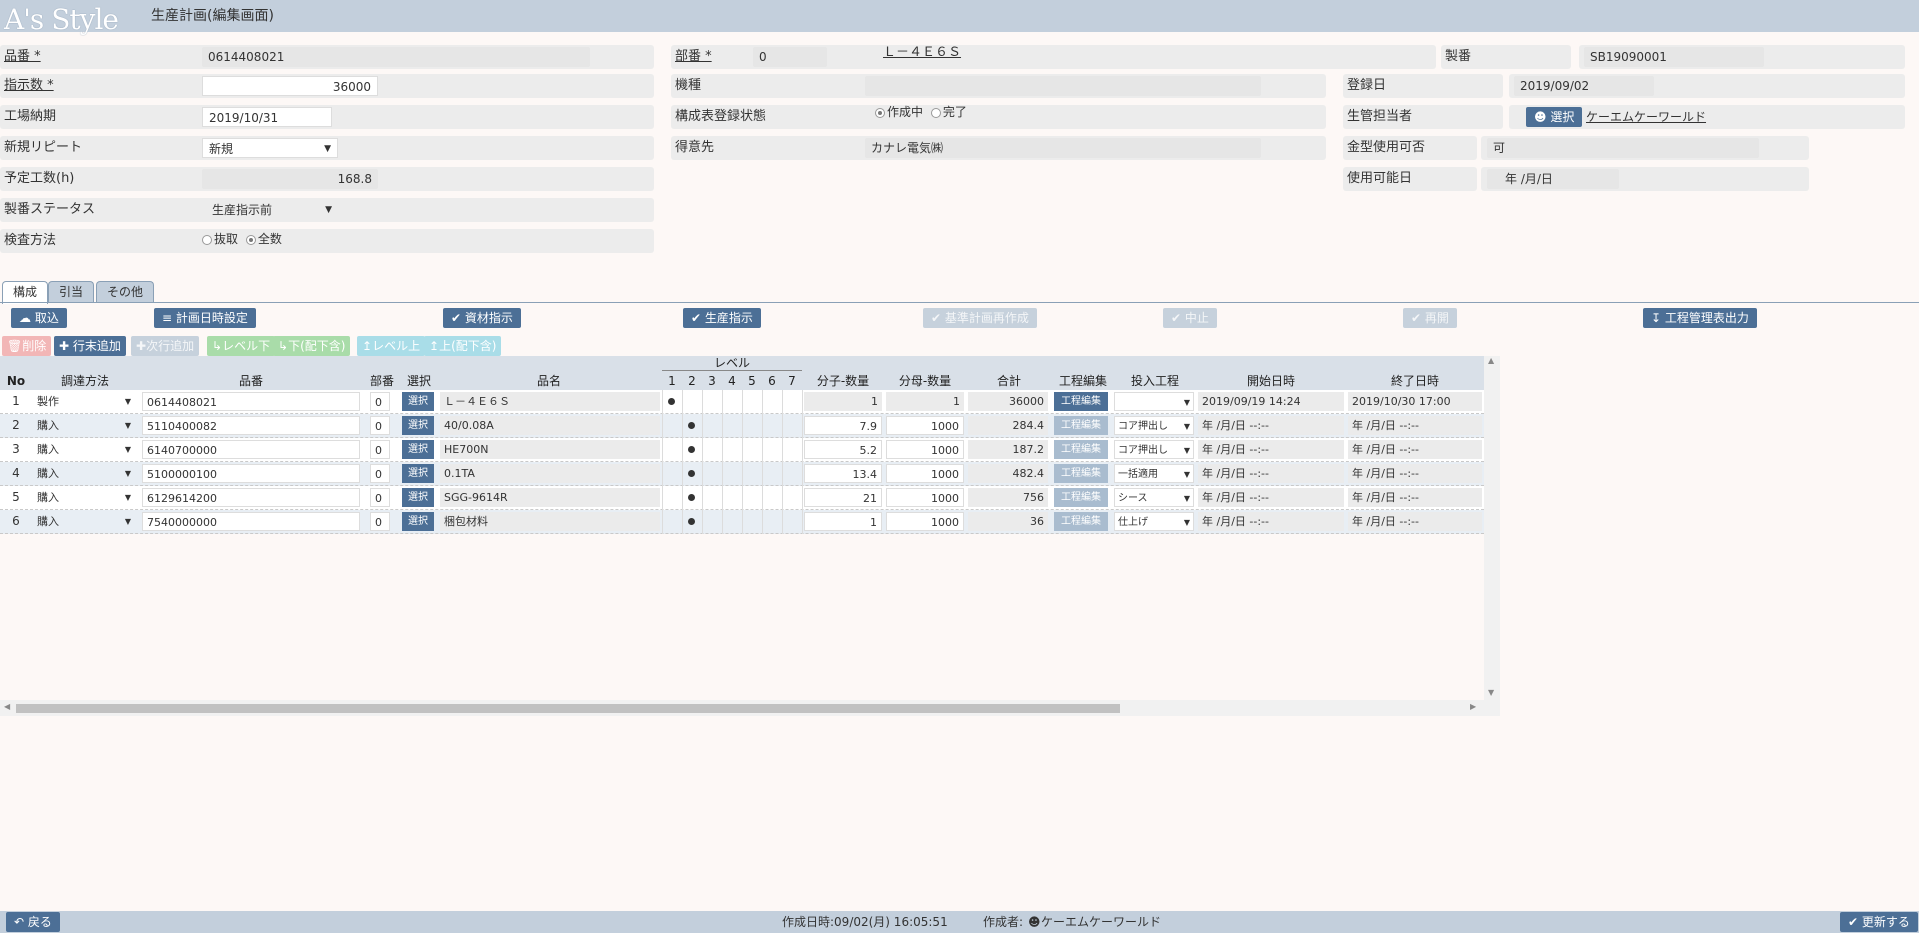  I want to click on seisan-button: ✔ 生産指示, so click(722, 318).